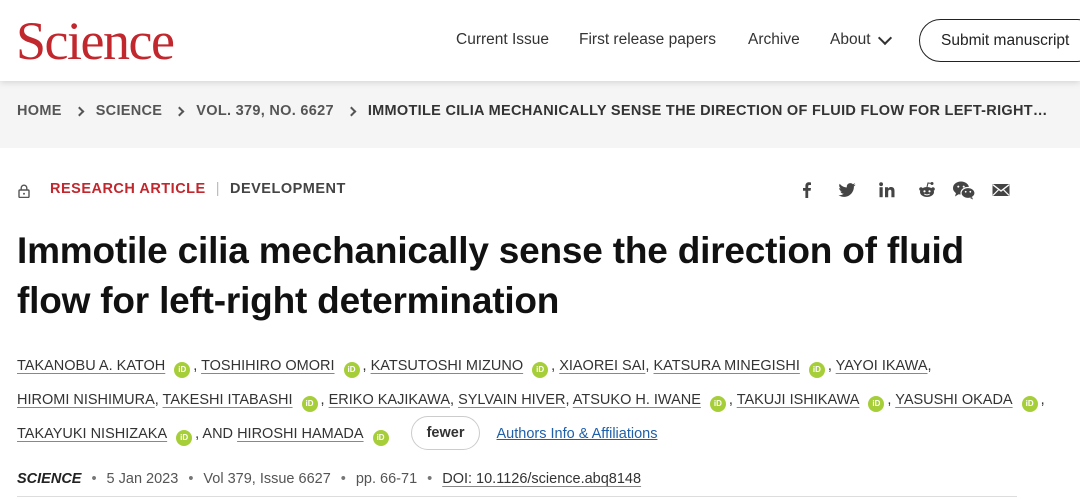  Describe the element at coordinates (39, 111) in the screenshot. I see `breadcrumb-home: HOME` at that location.